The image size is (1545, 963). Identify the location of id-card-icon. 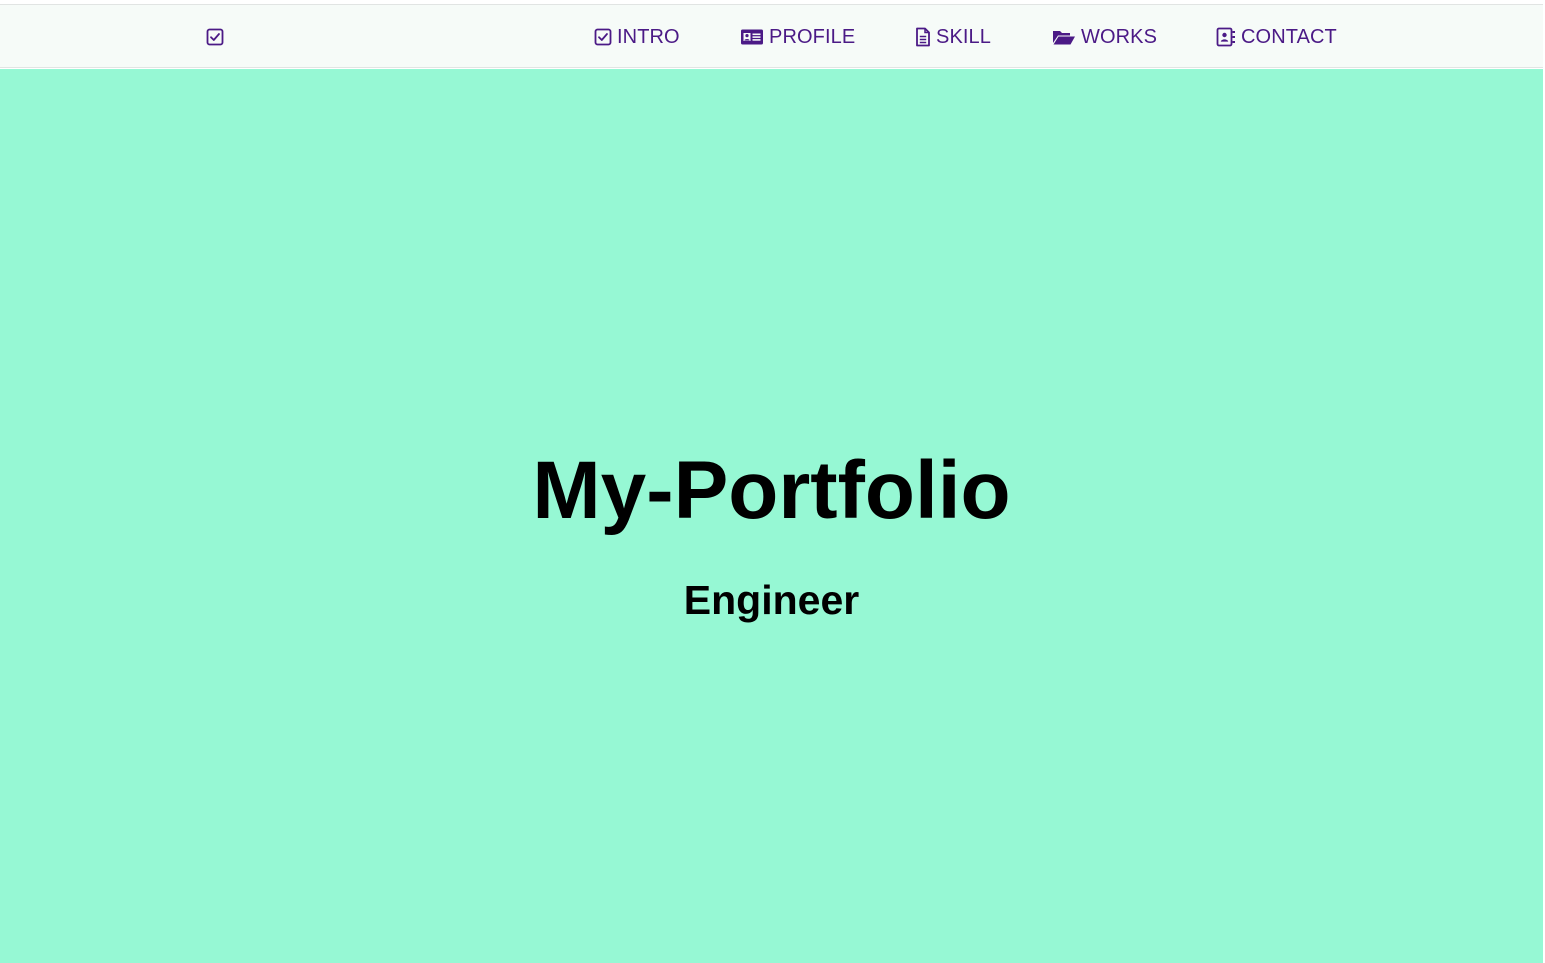
(752, 37).